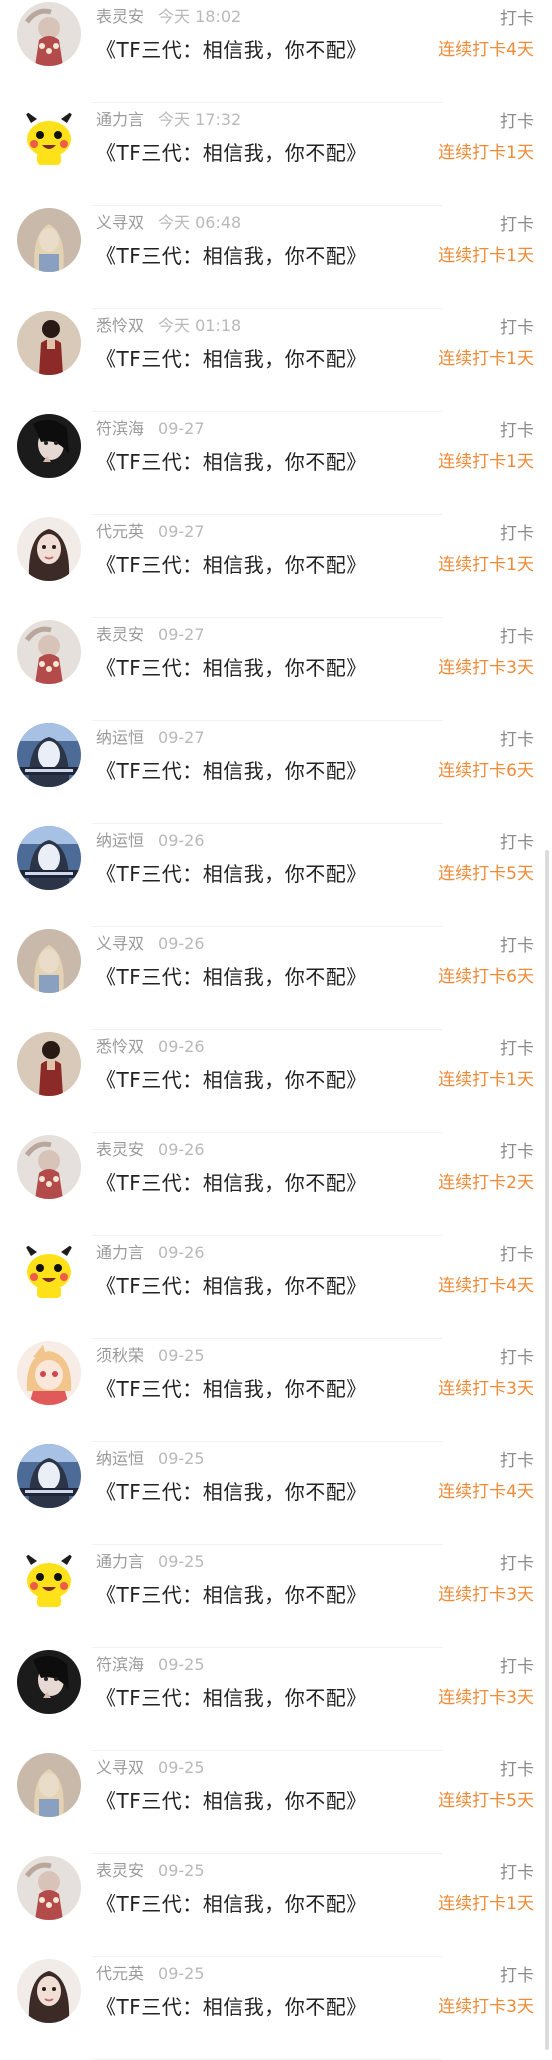 The width and height of the screenshot is (552, 2060). Describe the element at coordinates (150, 1768) in the screenshot. I see `row-meta: 义寻双 09-25` at that location.